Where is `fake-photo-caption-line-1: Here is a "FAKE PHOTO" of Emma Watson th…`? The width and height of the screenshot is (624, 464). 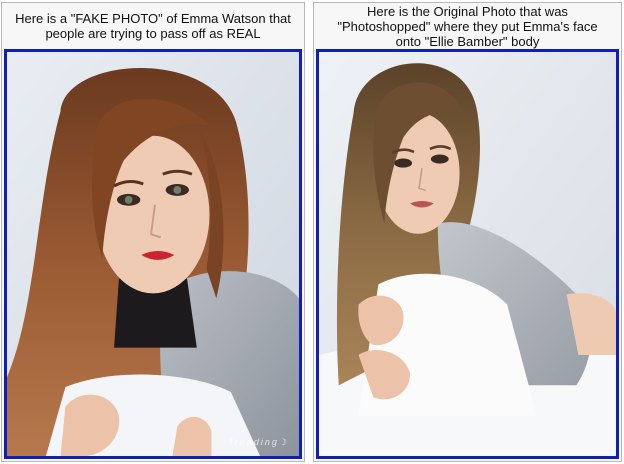 fake-photo-caption-line-1: Here is a "FAKE PHOTO" of Emma Watson th… is located at coordinates (153, 18).